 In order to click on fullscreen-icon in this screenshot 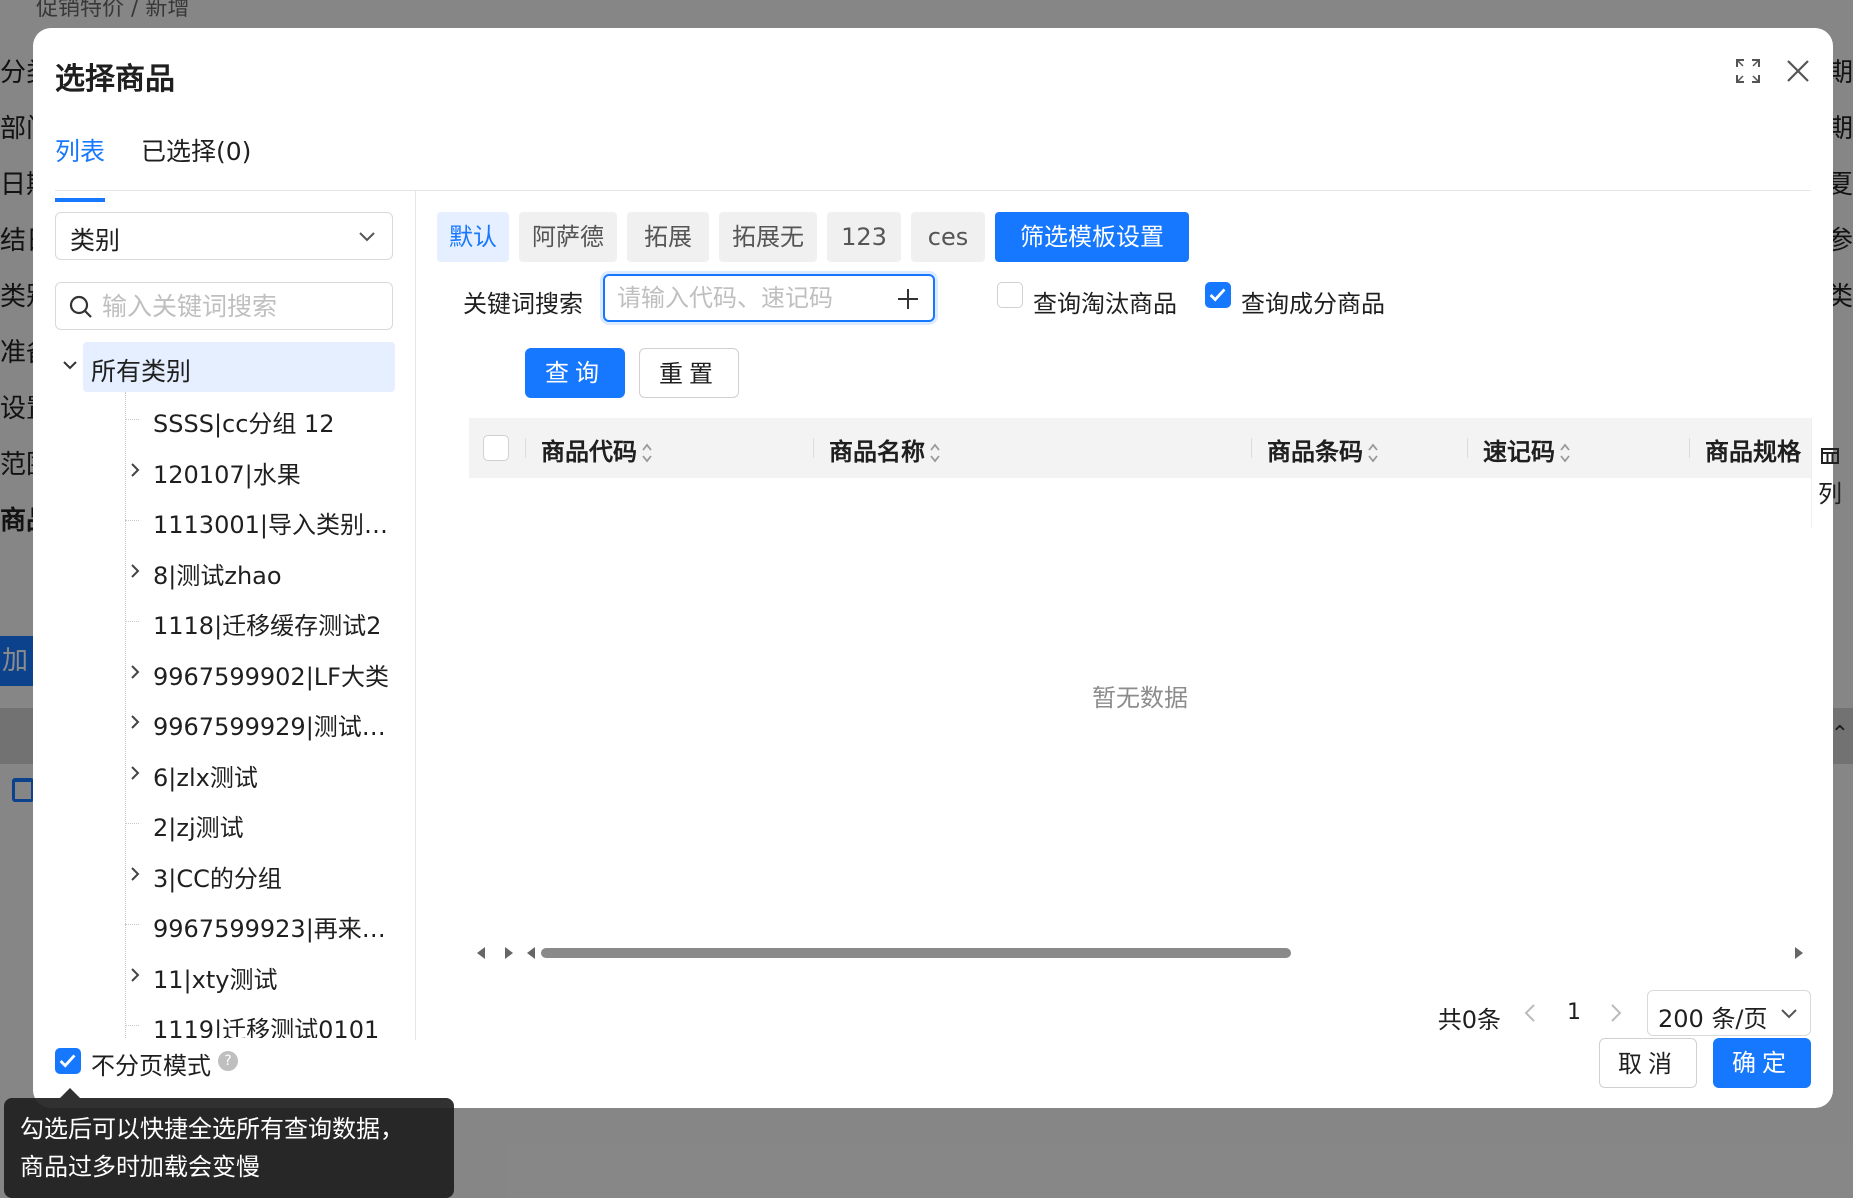, I will do `click(1748, 71)`.